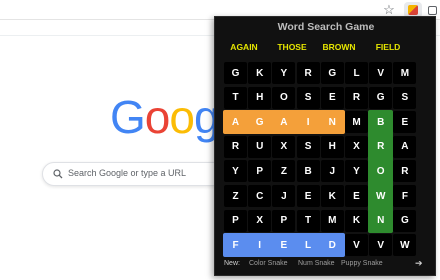 Image resolution: width=440 pixels, height=280 pixels. What do you see at coordinates (58, 174) in the screenshot?
I see `search-icon` at bounding box center [58, 174].